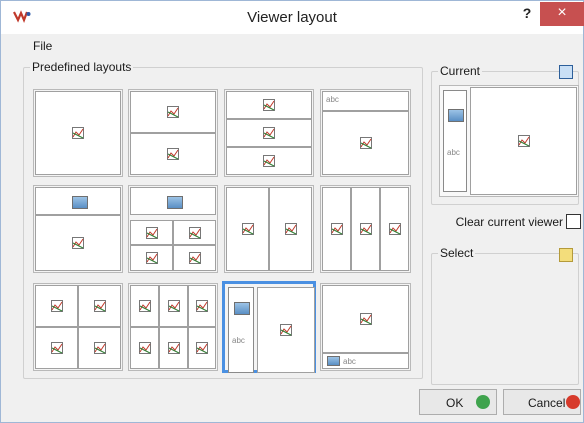 The image size is (584, 423). What do you see at coordinates (455, 141) in the screenshot?
I see `current-sidebar-pane: abc` at bounding box center [455, 141].